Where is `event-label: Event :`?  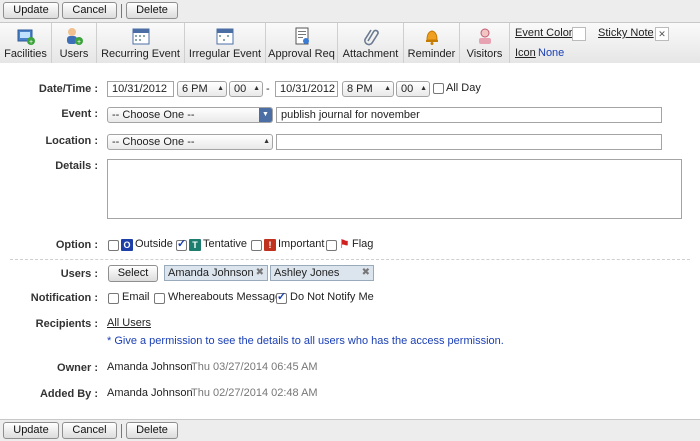
event-label: Event : is located at coordinates (79, 114).